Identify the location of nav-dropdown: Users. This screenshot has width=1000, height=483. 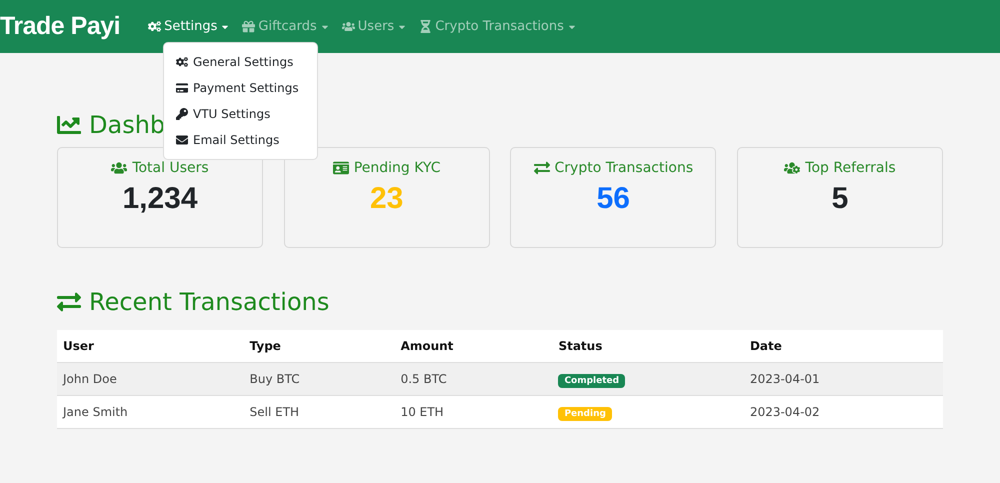
(375, 26).